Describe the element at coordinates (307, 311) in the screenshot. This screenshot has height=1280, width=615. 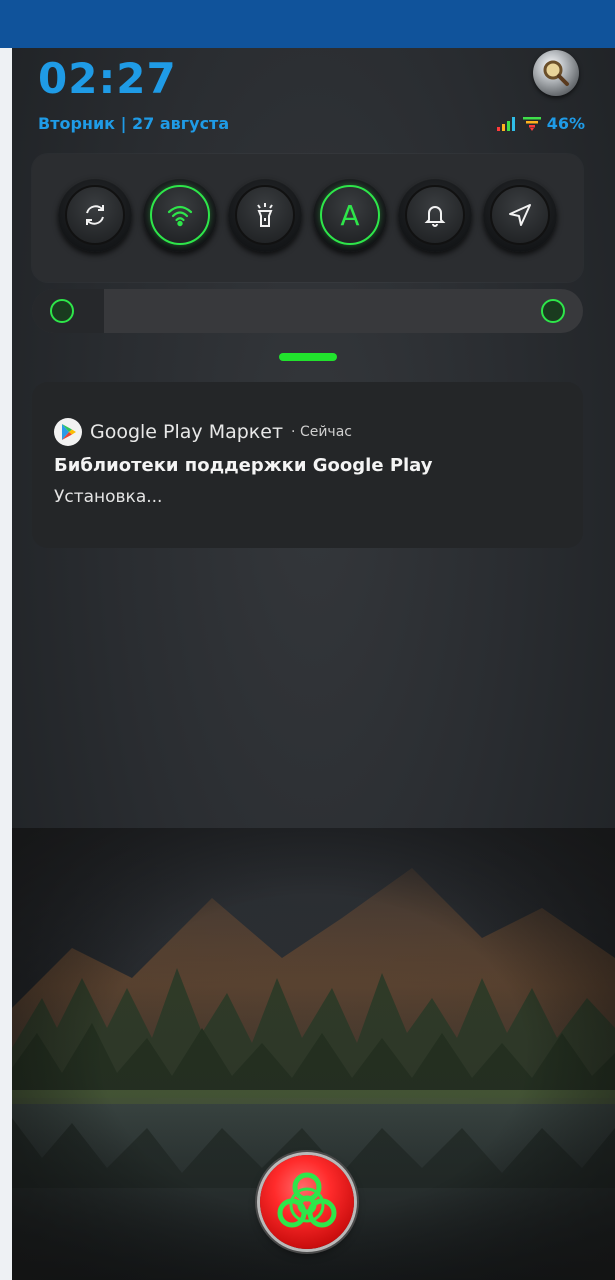
I see `brightness-slider` at that location.